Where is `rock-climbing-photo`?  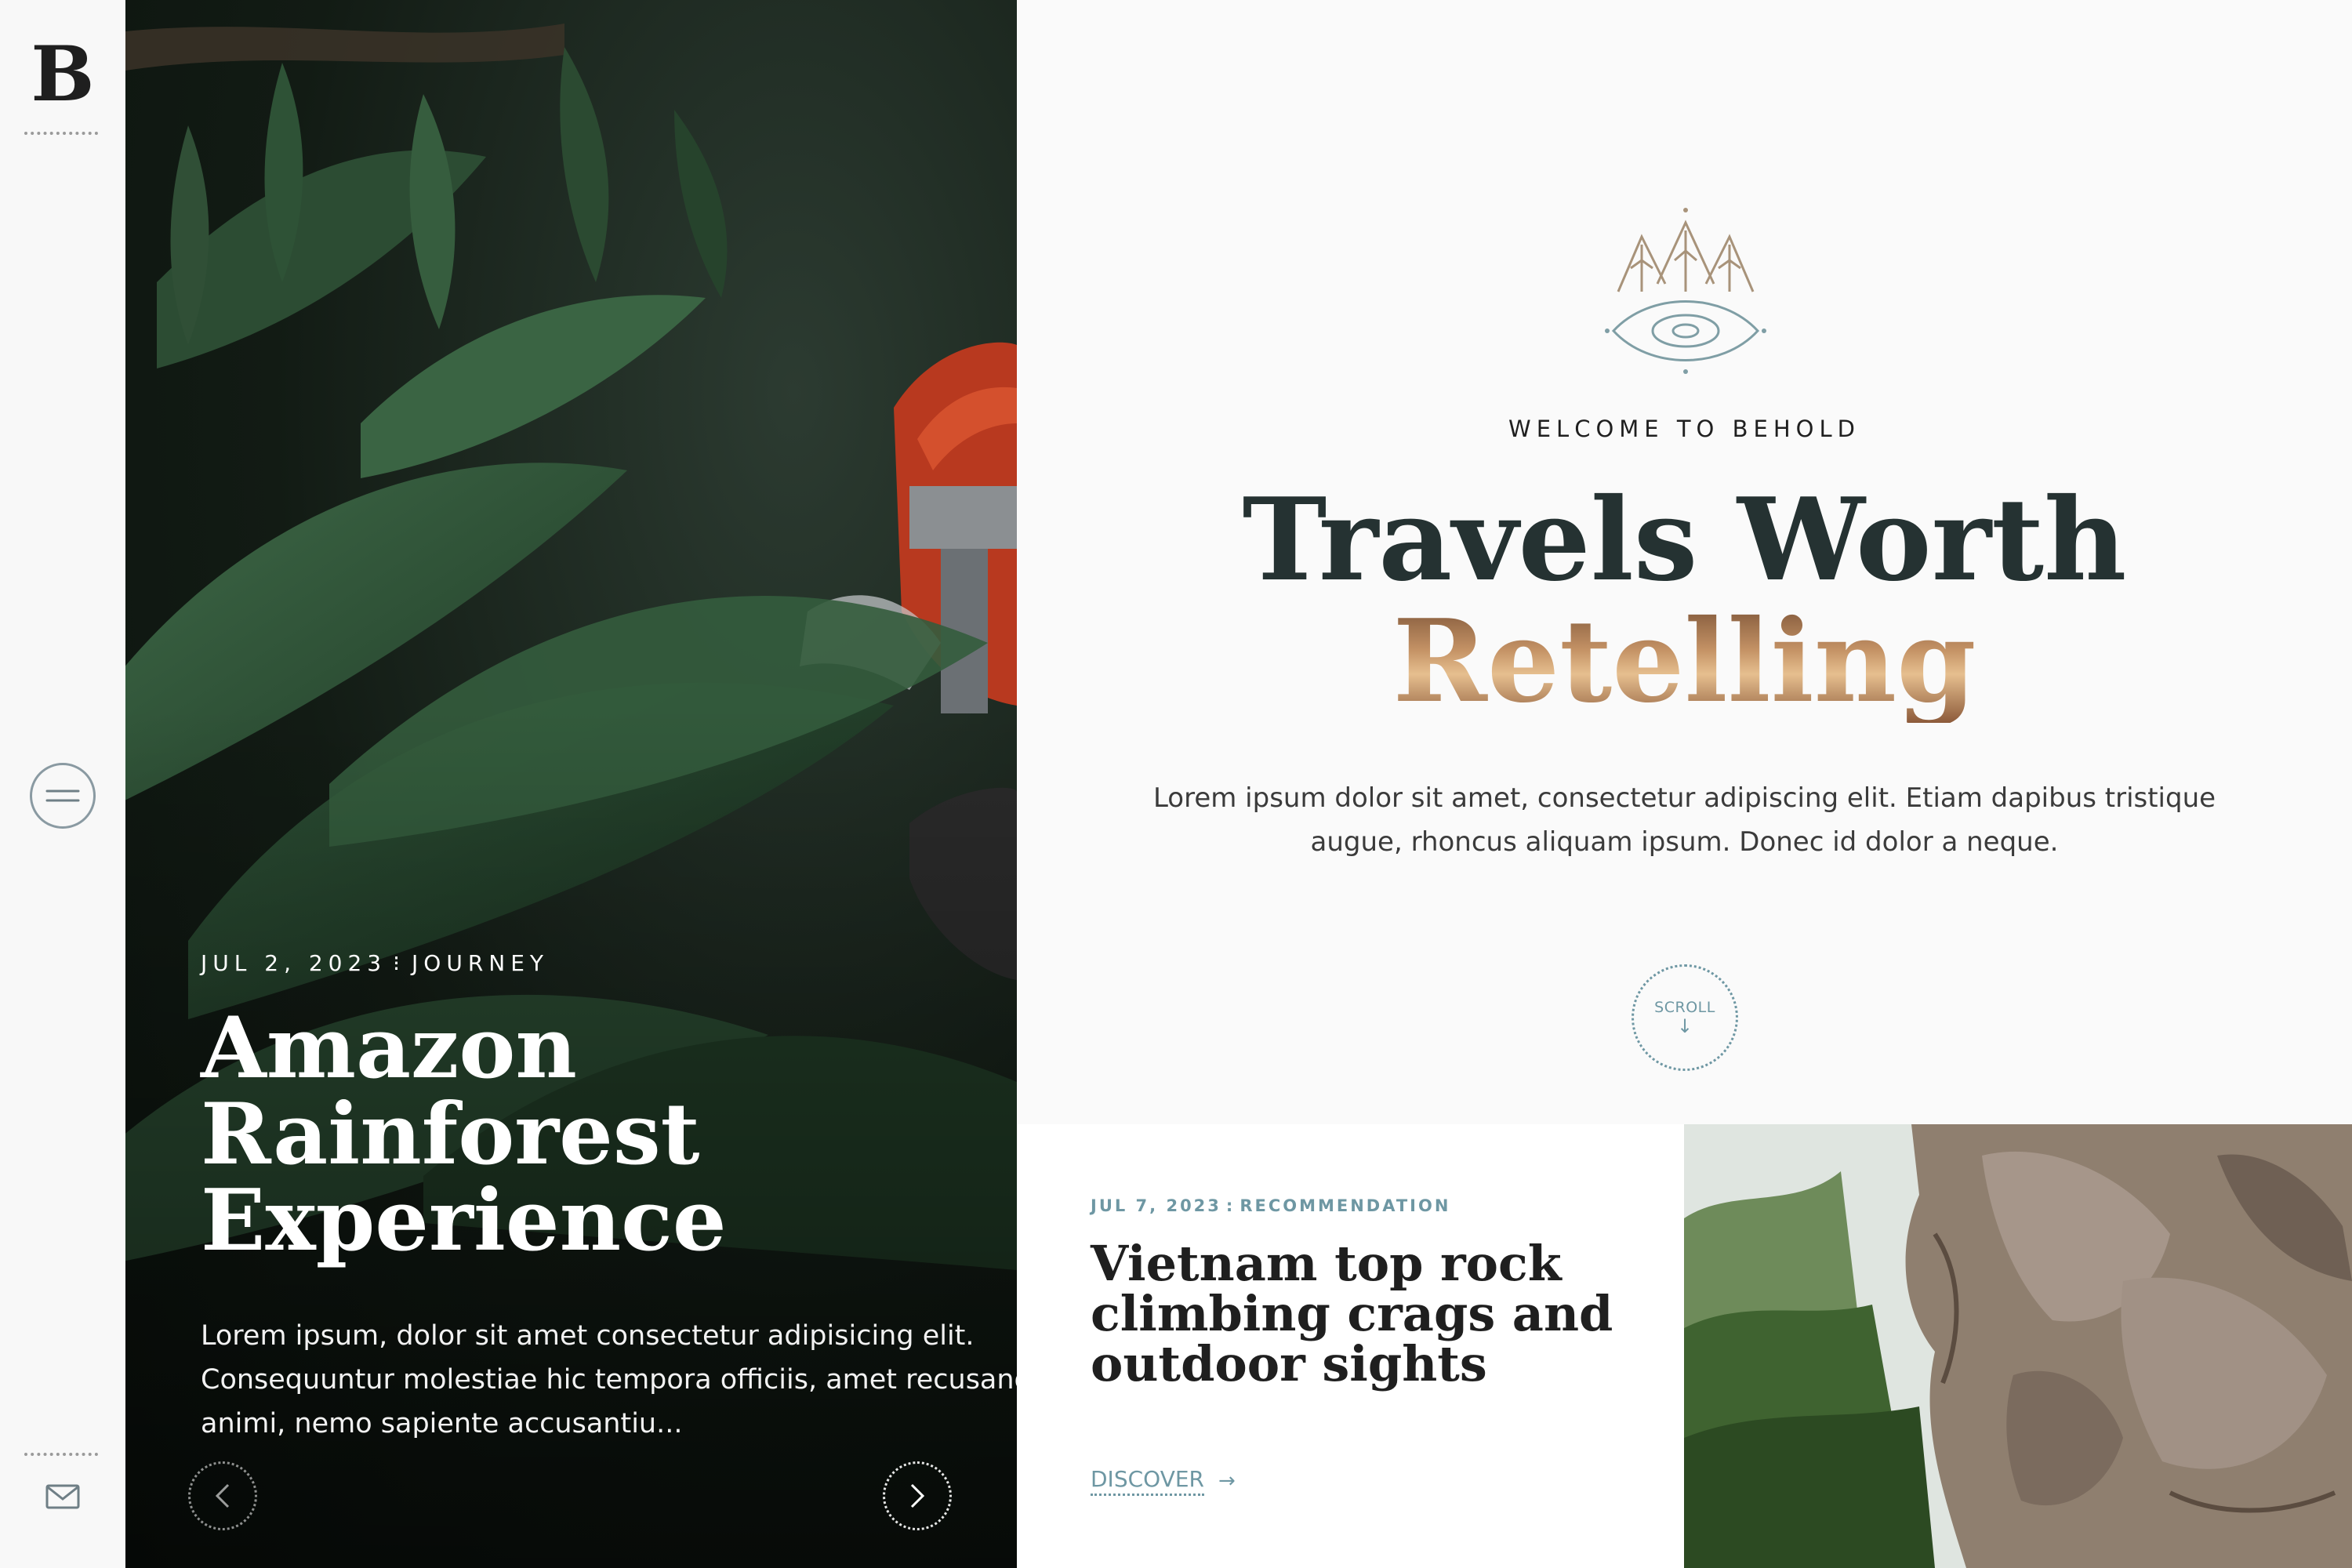
rock-climbing-photo is located at coordinates (2018, 1346).